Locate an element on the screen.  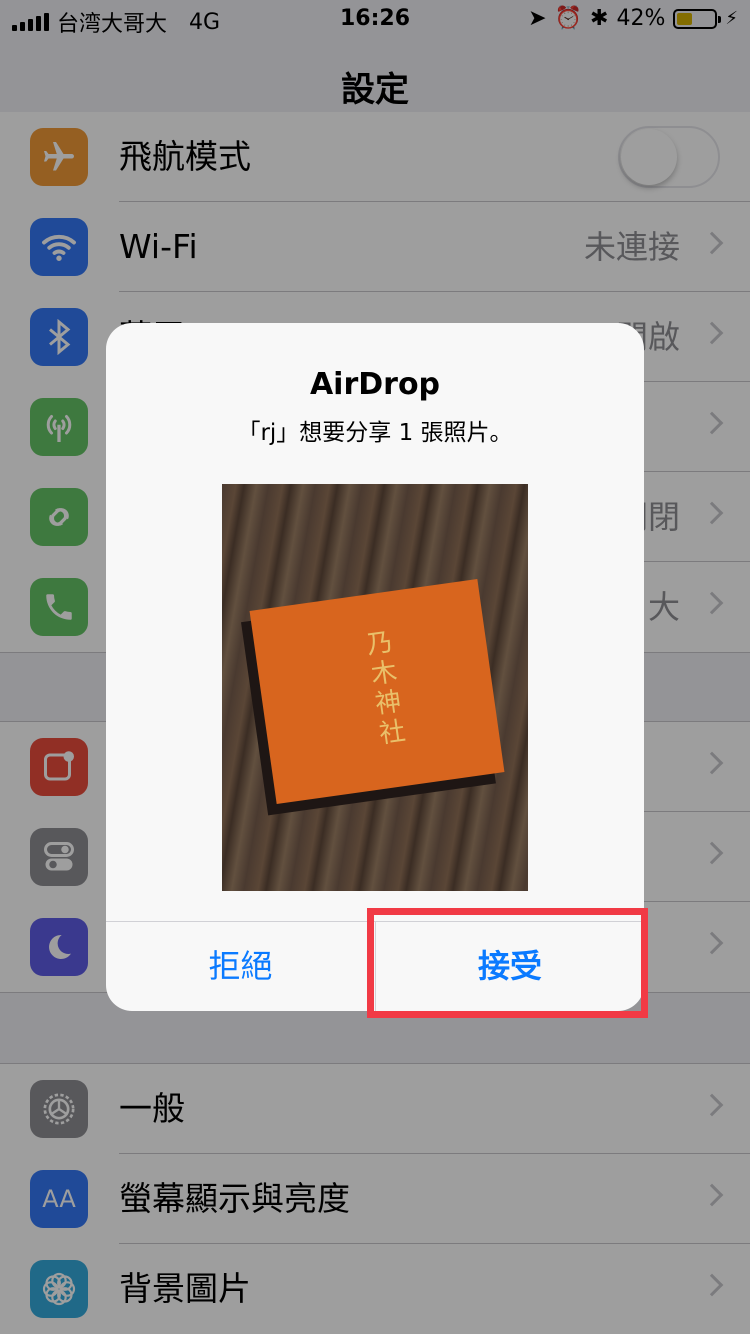
decline-button: 拒絕 is located at coordinates (240, 966).